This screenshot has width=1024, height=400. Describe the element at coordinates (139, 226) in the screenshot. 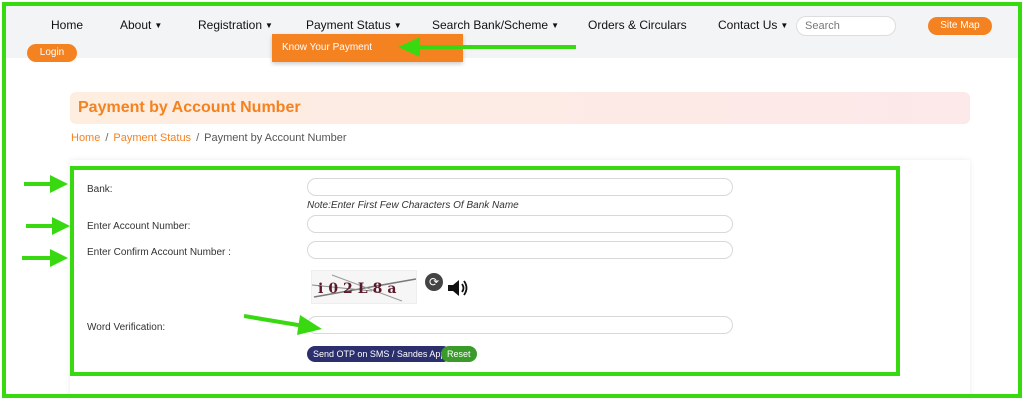

I see `account-number-label: Enter Account Number:` at that location.